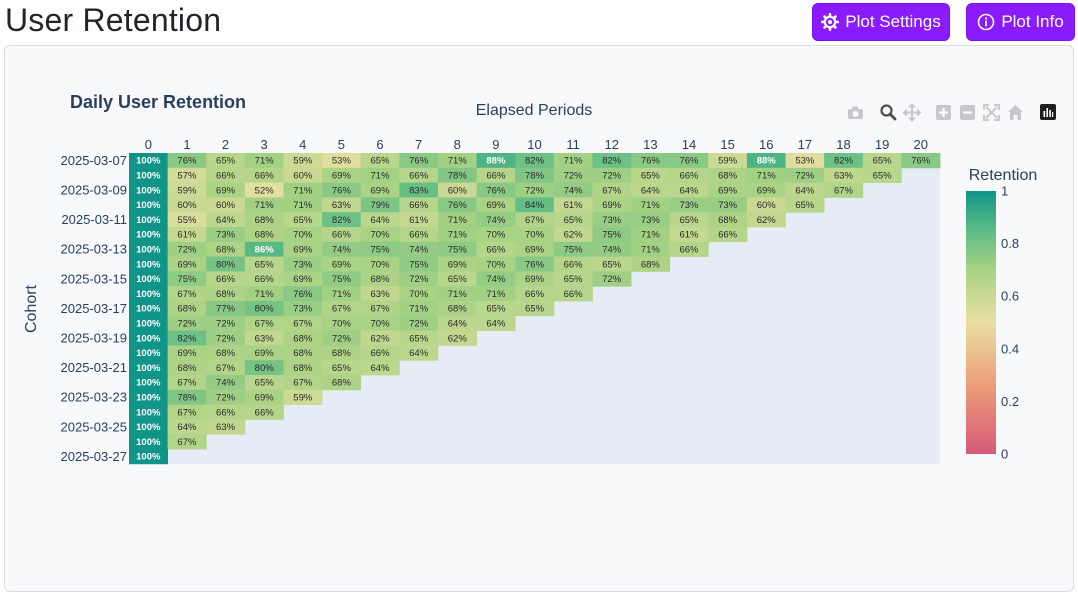  I want to click on zoom-out-icon, so click(967, 112).